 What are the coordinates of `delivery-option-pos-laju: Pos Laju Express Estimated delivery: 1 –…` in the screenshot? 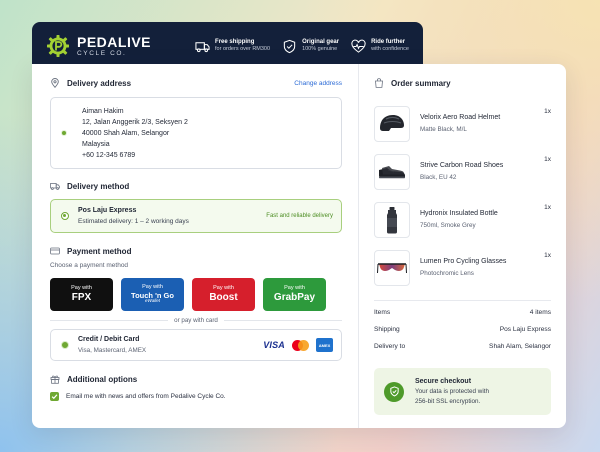 It's located at (196, 216).